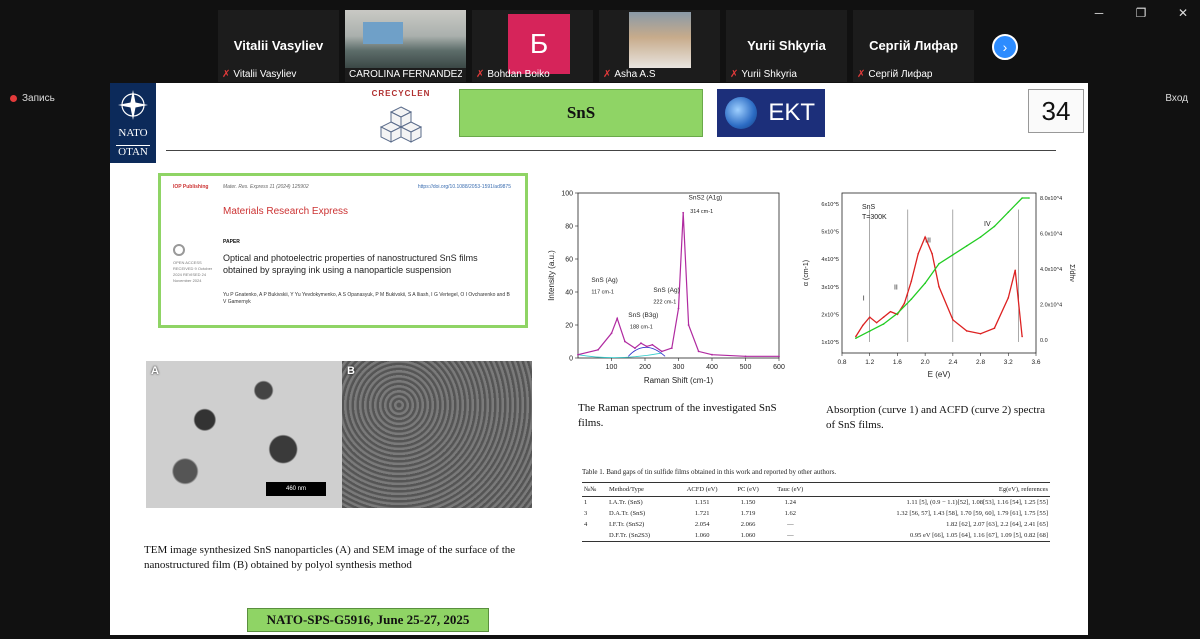 The image size is (1200, 639). What do you see at coordinates (987, 224) in the screenshot?
I see `region-label: IV` at bounding box center [987, 224].